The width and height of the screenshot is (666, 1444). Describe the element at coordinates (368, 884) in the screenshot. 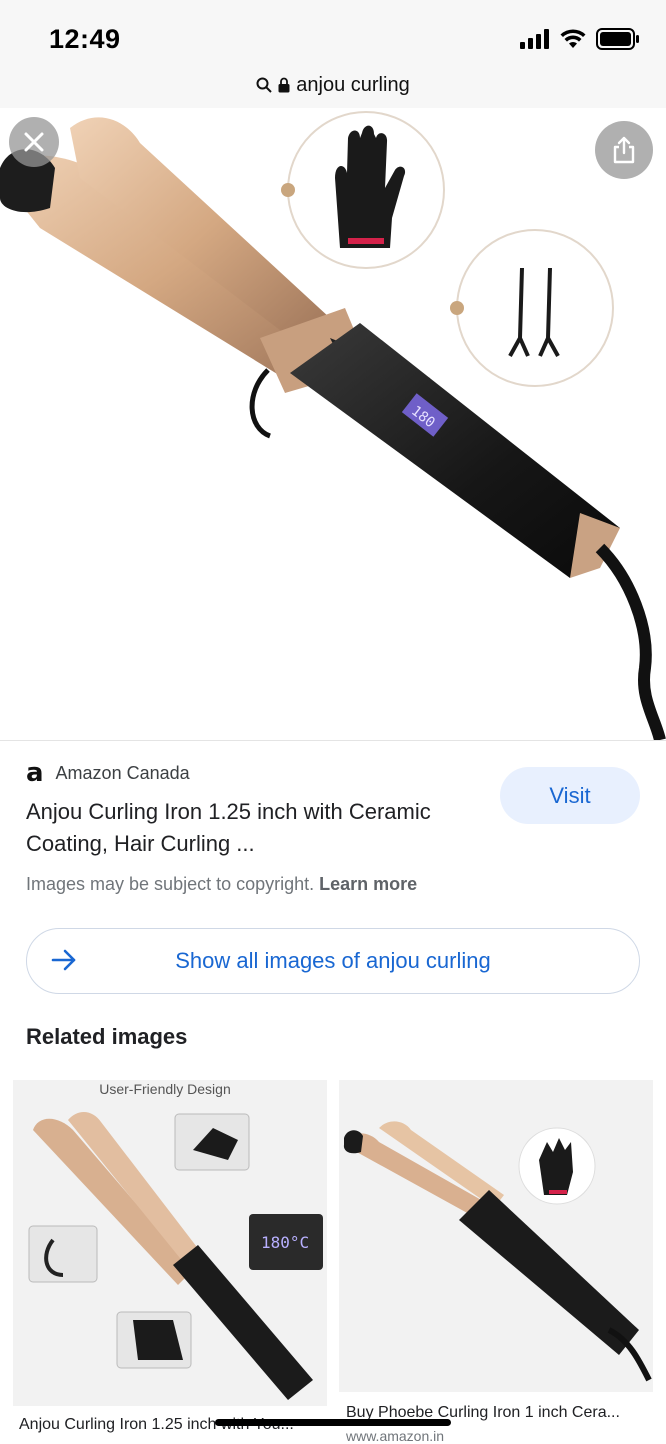

I see `learn-more-link: Learn more` at that location.